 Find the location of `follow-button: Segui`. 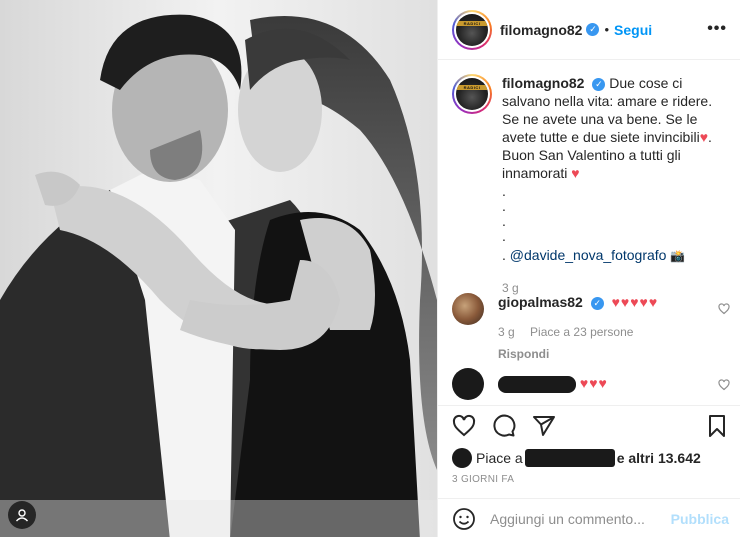

follow-button: Segui is located at coordinates (633, 30).